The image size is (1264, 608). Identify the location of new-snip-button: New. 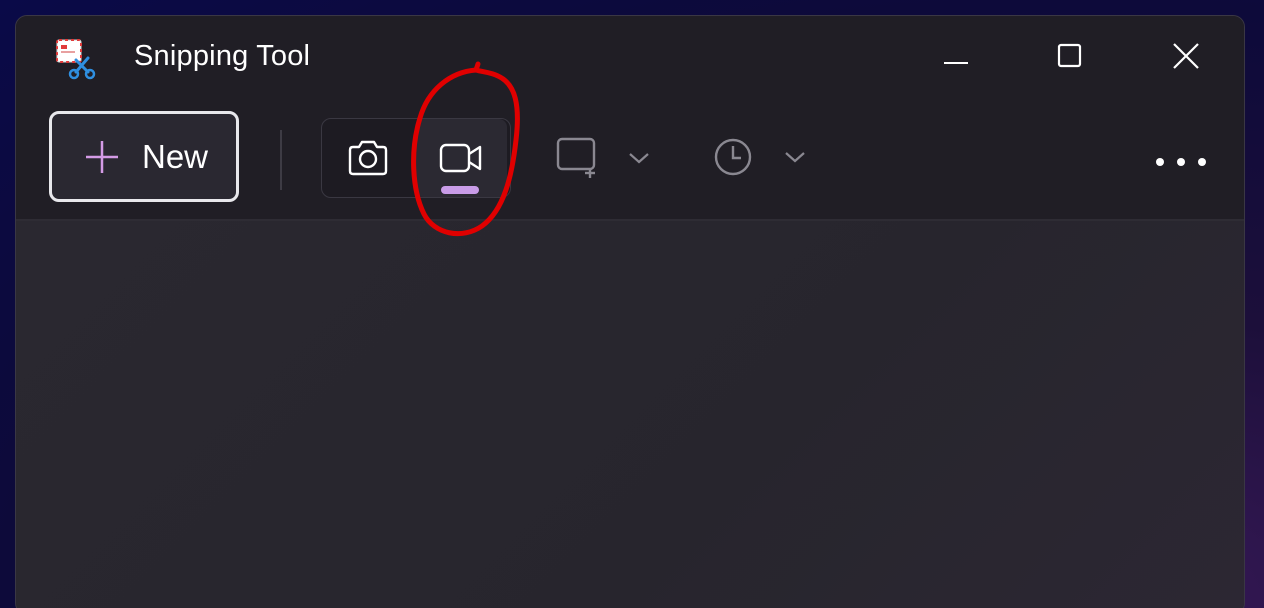
(144, 156).